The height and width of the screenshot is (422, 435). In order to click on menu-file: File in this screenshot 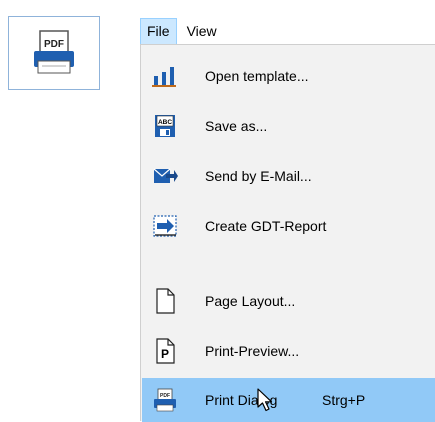, I will do `click(158, 31)`.